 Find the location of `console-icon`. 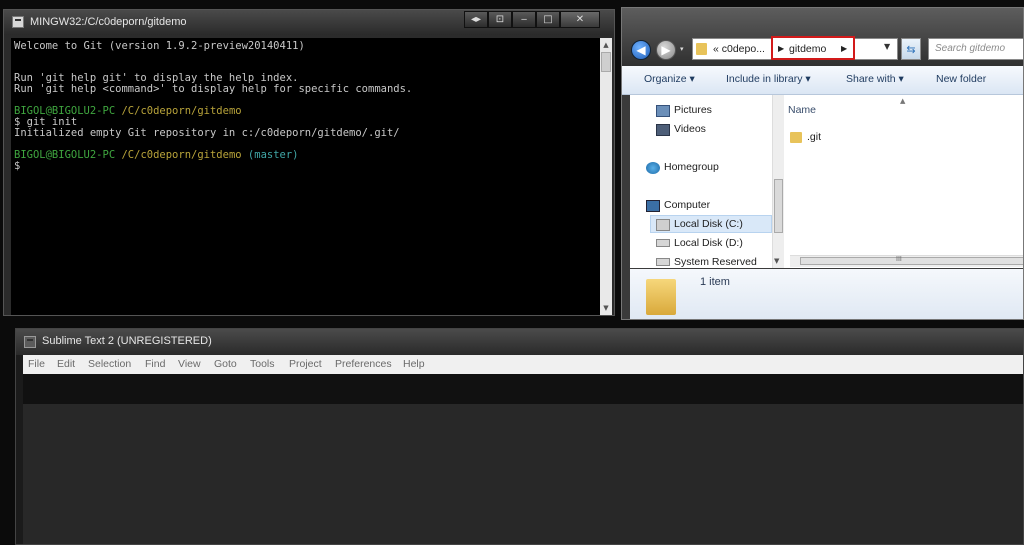

console-icon is located at coordinates (18, 22).